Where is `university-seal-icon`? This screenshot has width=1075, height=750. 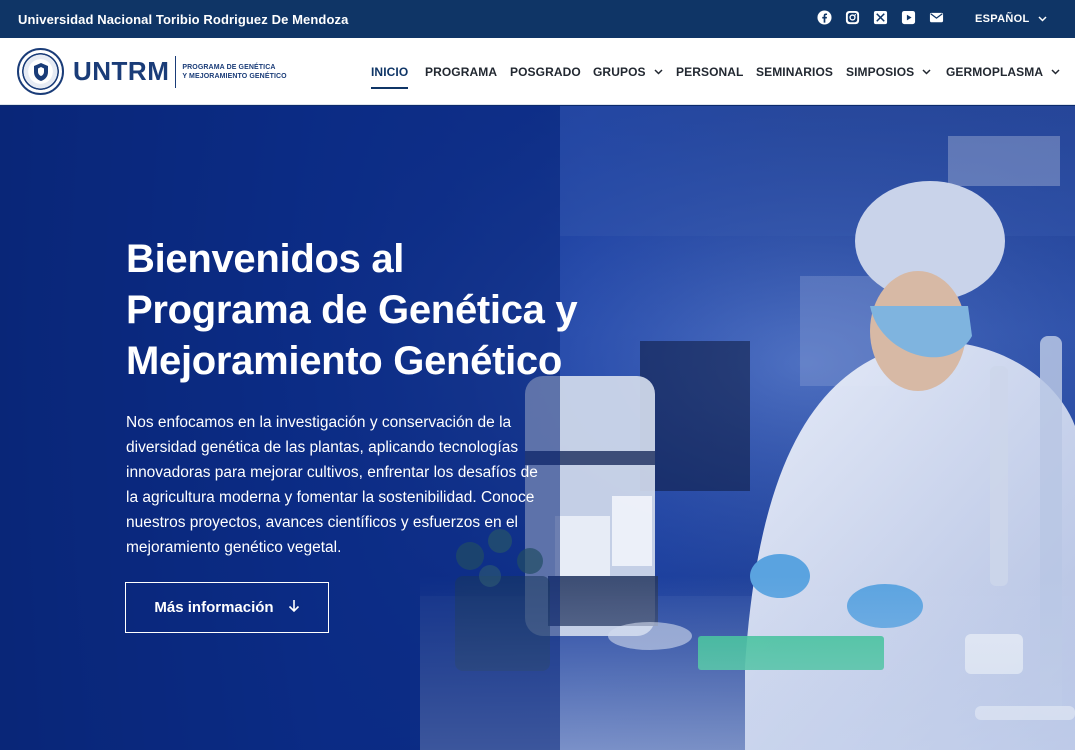 university-seal-icon is located at coordinates (40, 71).